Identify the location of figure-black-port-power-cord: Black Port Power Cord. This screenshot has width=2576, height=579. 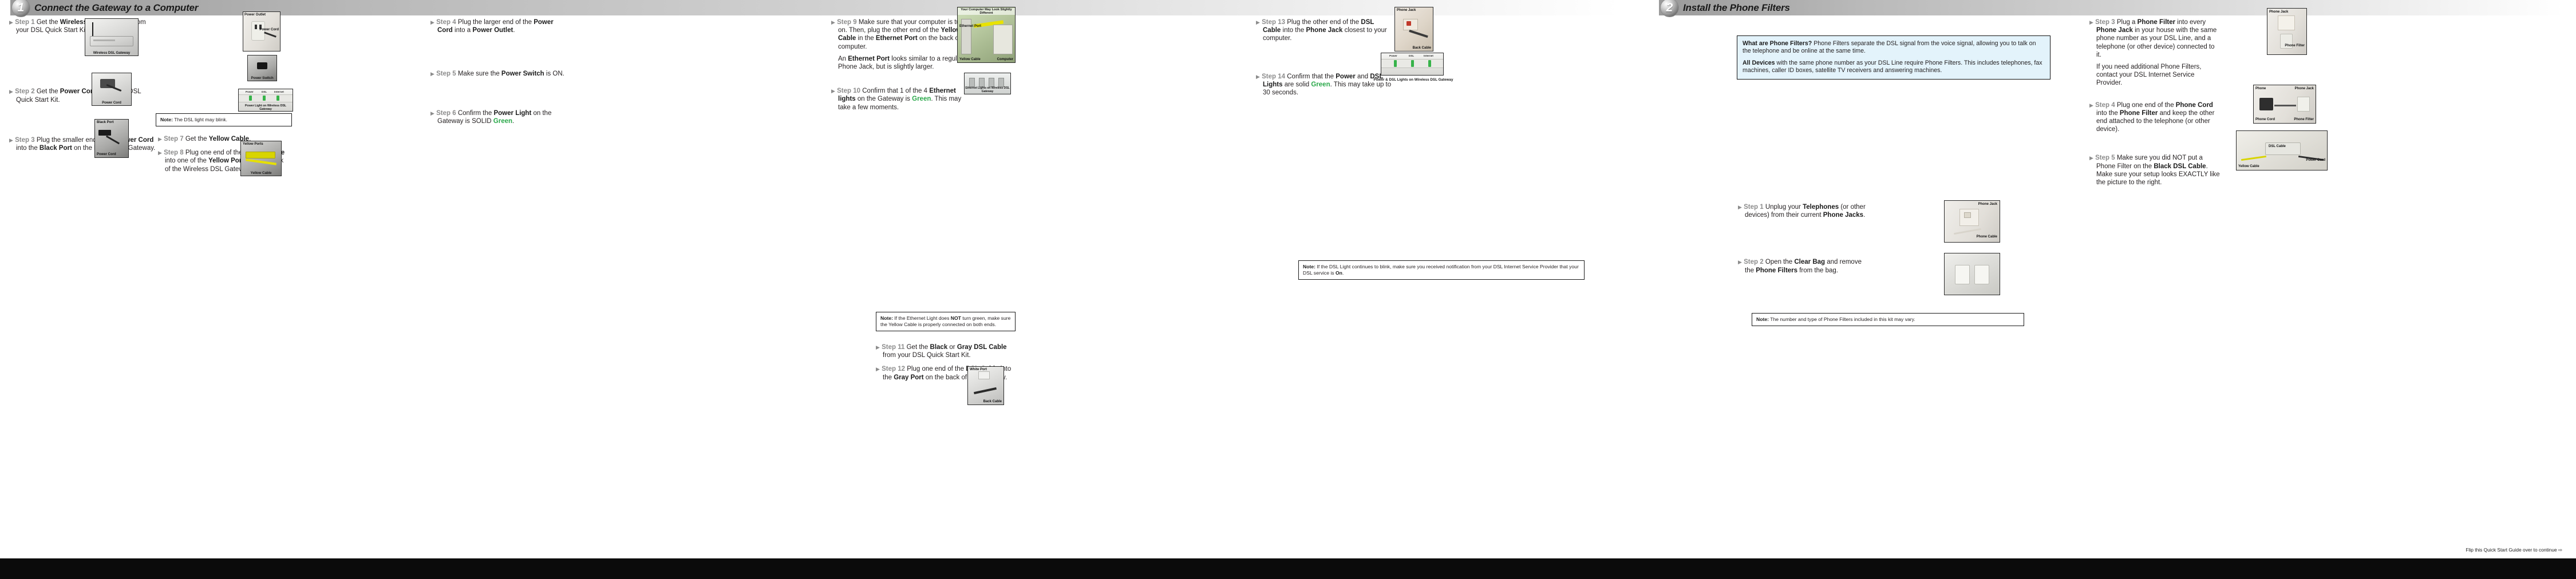
(111, 138).